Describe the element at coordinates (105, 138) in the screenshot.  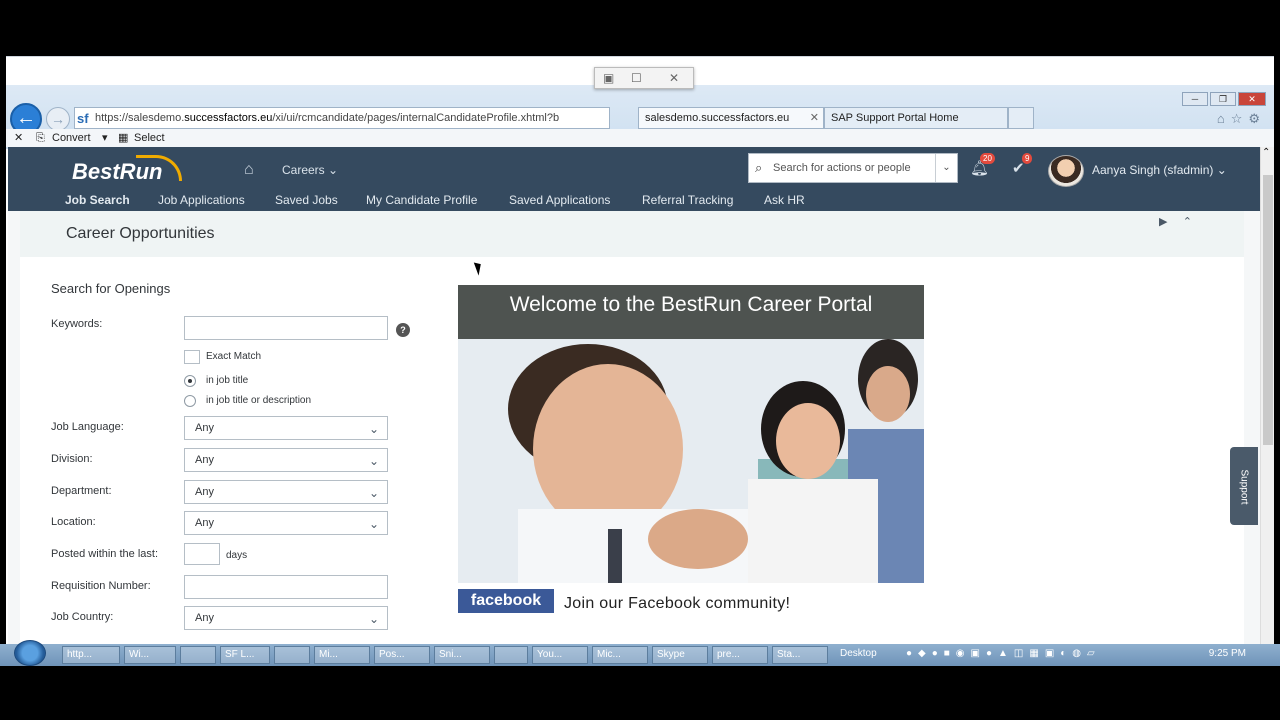
I see `chevron-down-icon: ▾` at that location.